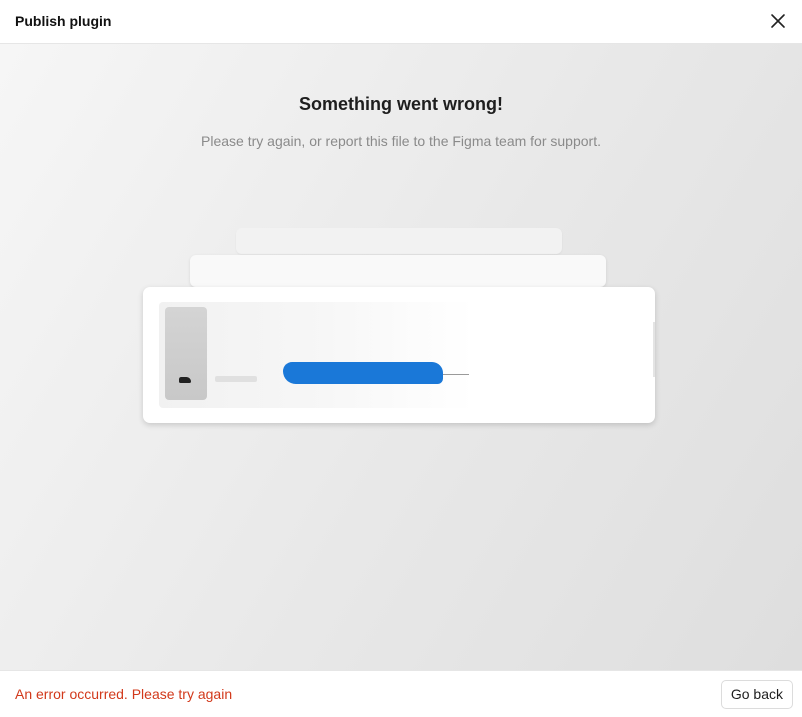 The width and height of the screenshot is (802, 717). What do you see at coordinates (398, 271) in the screenshot?
I see `stacked-card-middle` at bounding box center [398, 271].